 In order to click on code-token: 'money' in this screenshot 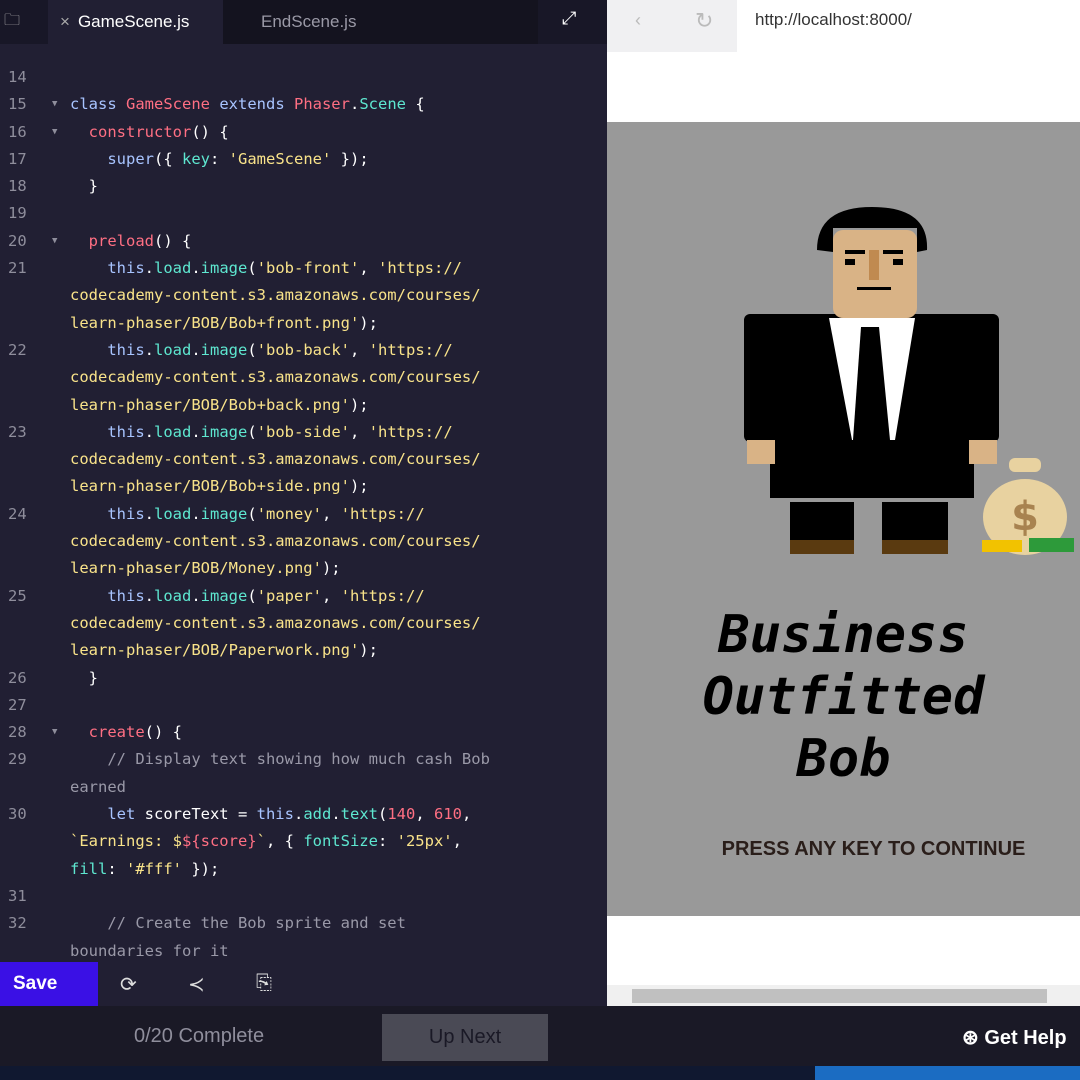, I will do `click(289, 513)`.